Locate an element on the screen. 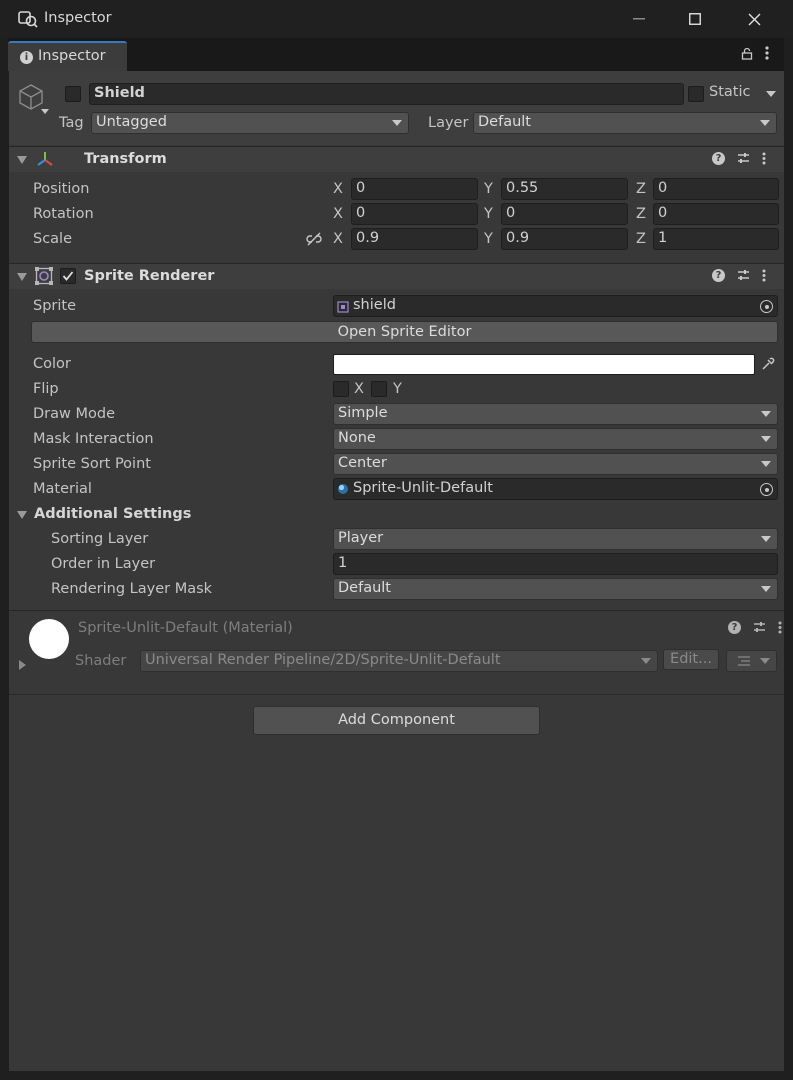 The height and width of the screenshot is (1080, 793). additional-settings-foldout-arrow is located at coordinates (22, 515).